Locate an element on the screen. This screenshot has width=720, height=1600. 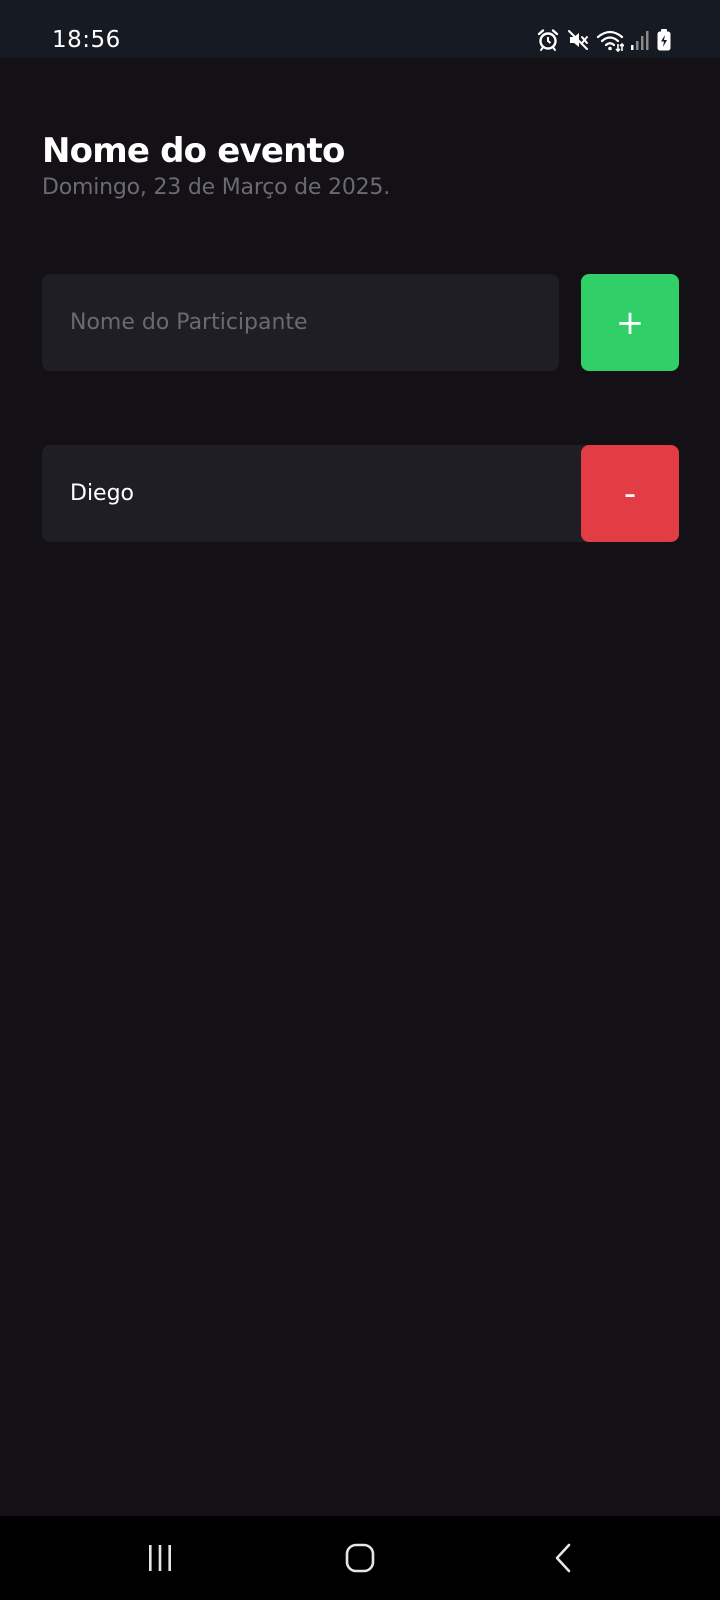
status-icons is located at coordinates (604, 40).